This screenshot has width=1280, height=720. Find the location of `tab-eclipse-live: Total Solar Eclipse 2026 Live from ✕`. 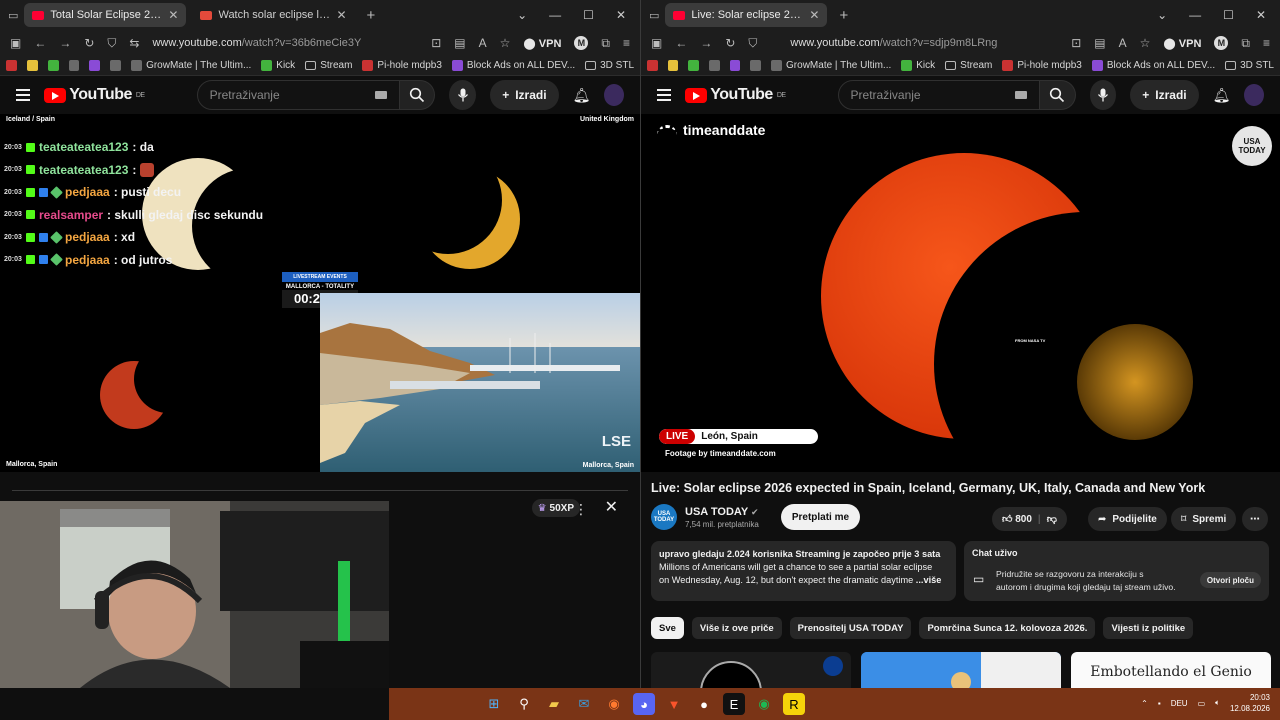

tab-eclipse-live: Total Solar Eclipse 2026 Live from ✕ is located at coordinates (105, 15).